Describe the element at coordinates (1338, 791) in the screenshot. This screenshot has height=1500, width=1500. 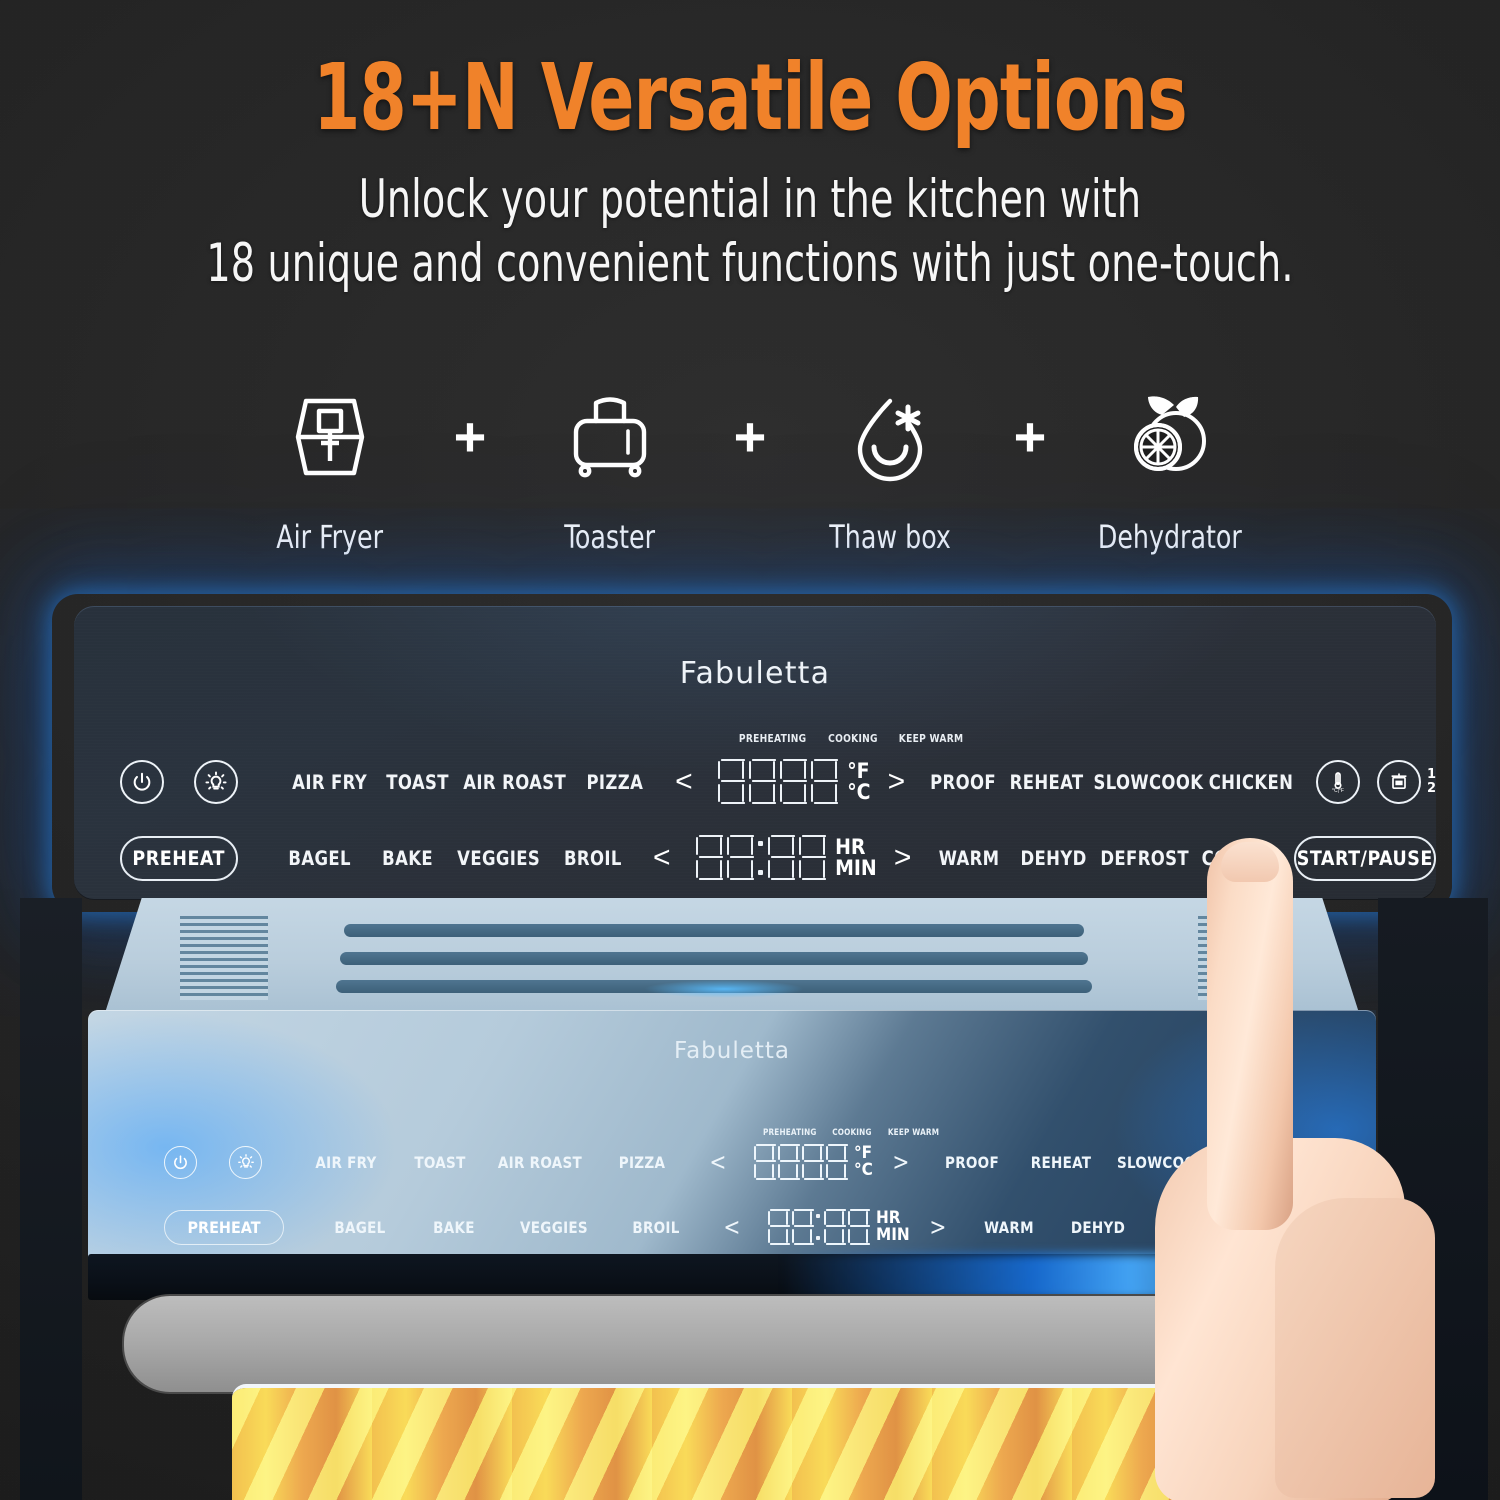
I see `svg-text: °C|°F` at that location.